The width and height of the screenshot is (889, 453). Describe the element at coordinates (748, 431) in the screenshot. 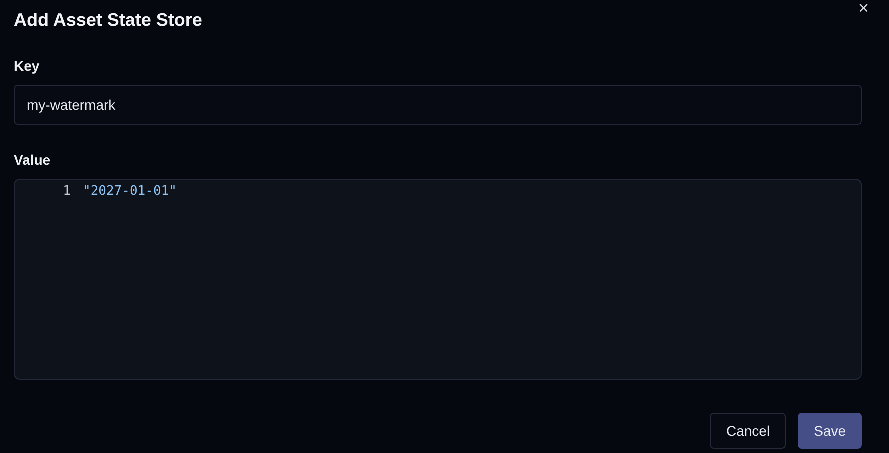

I see `cancel-button: Cancel` at that location.